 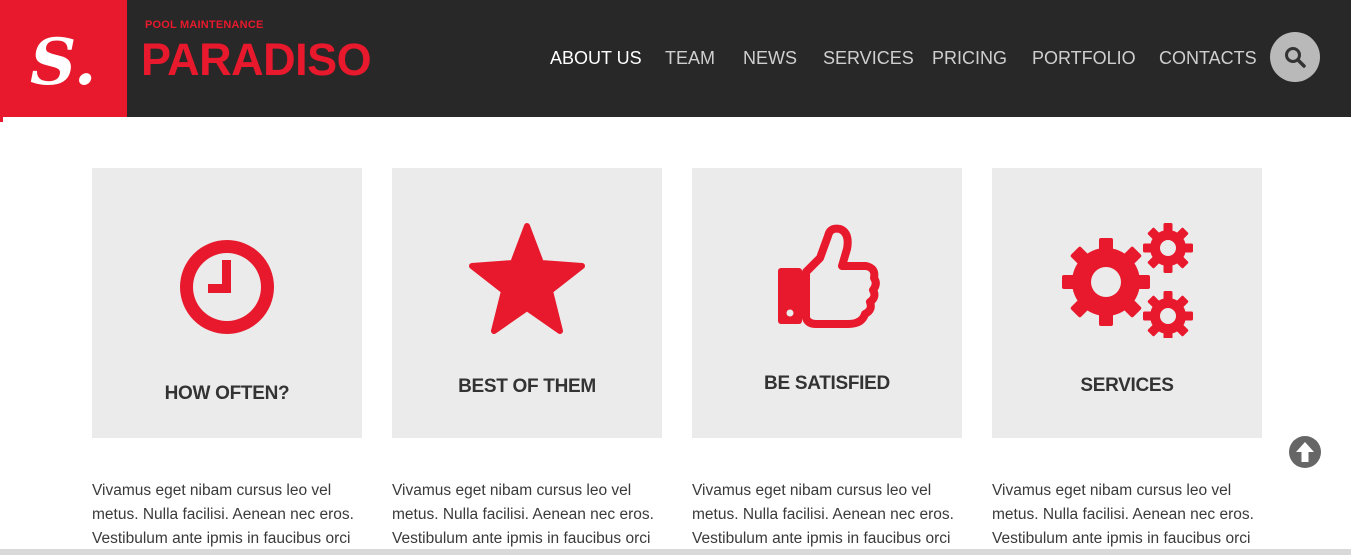 What do you see at coordinates (527, 386) in the screenshot?
I see `feature-title: BEST OF THEM` at bounding box center [527, 386].